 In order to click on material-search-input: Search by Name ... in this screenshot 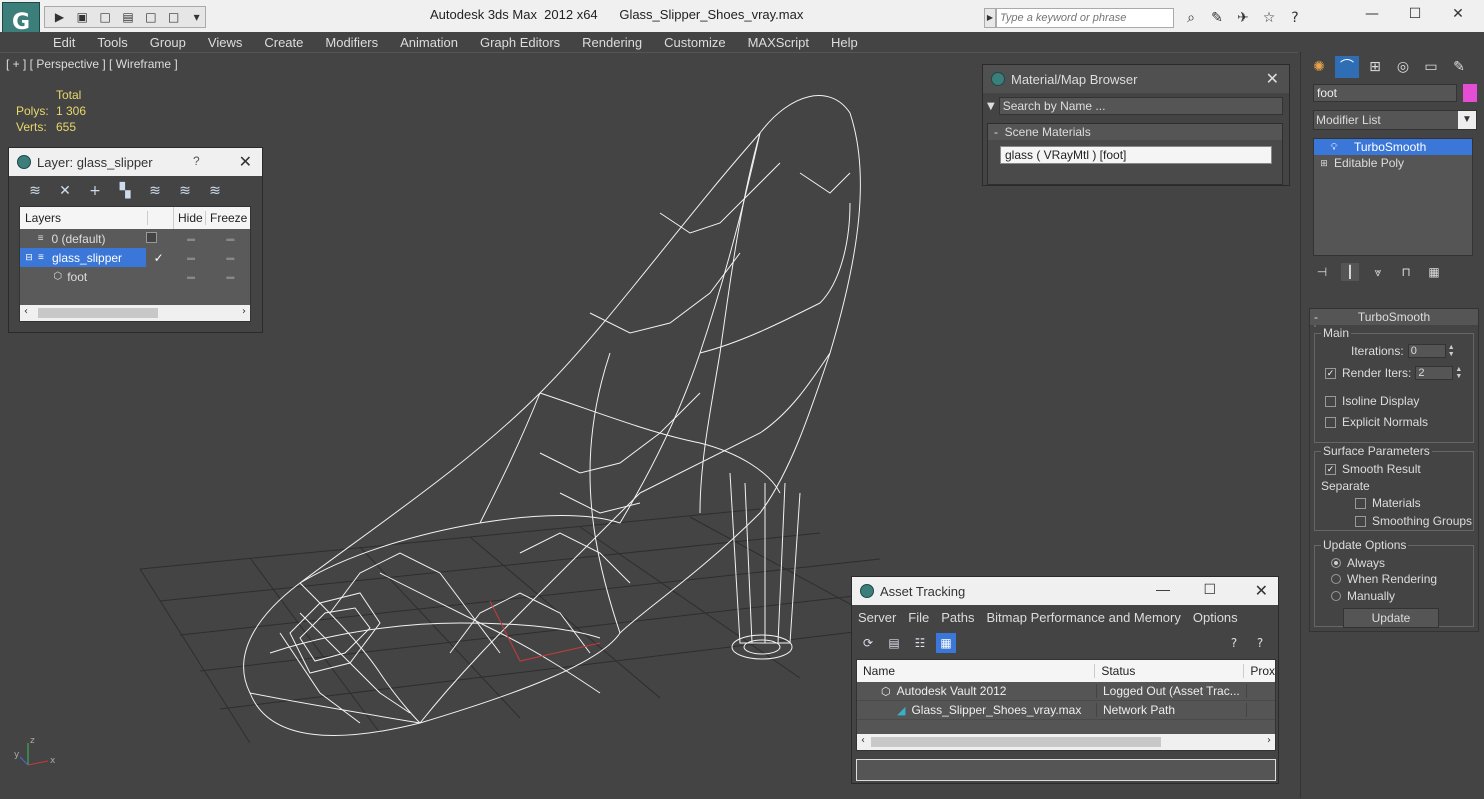, I will do `click(1140, 106)`.